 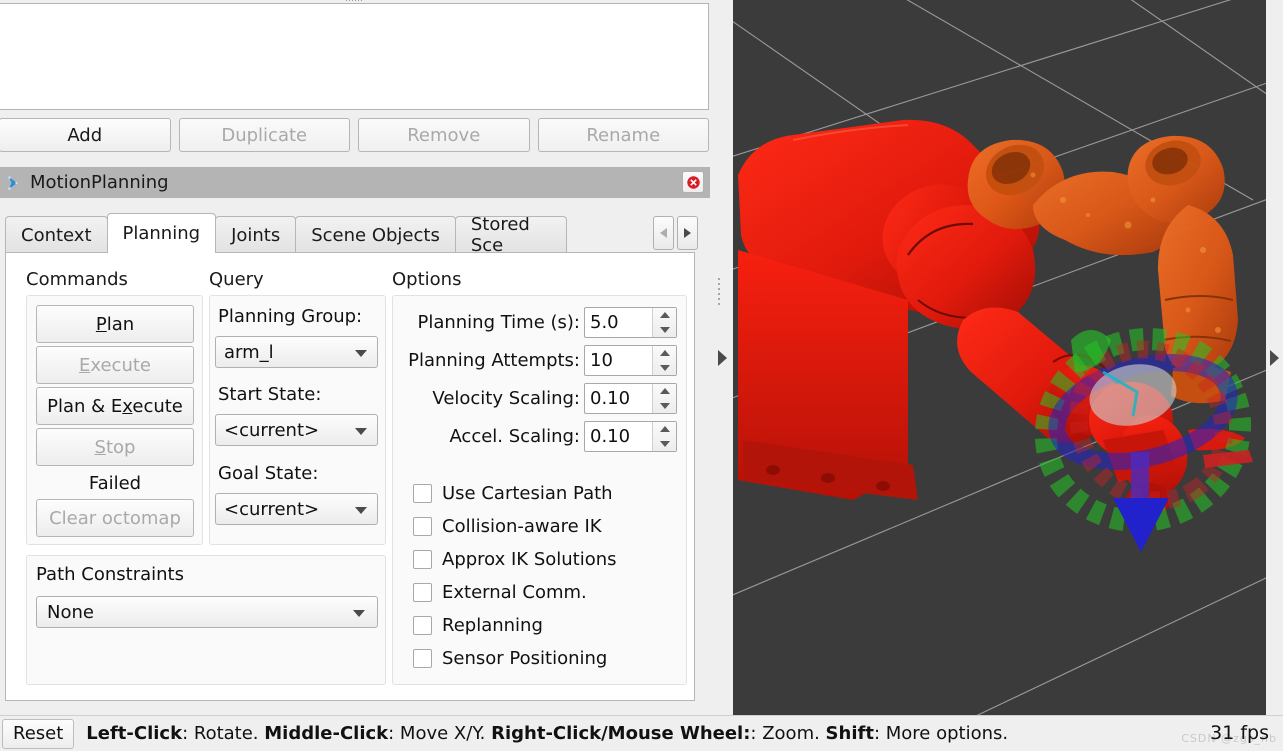 I want to click on planning-attempts-spinner: 10, so click(x=630, y=360).